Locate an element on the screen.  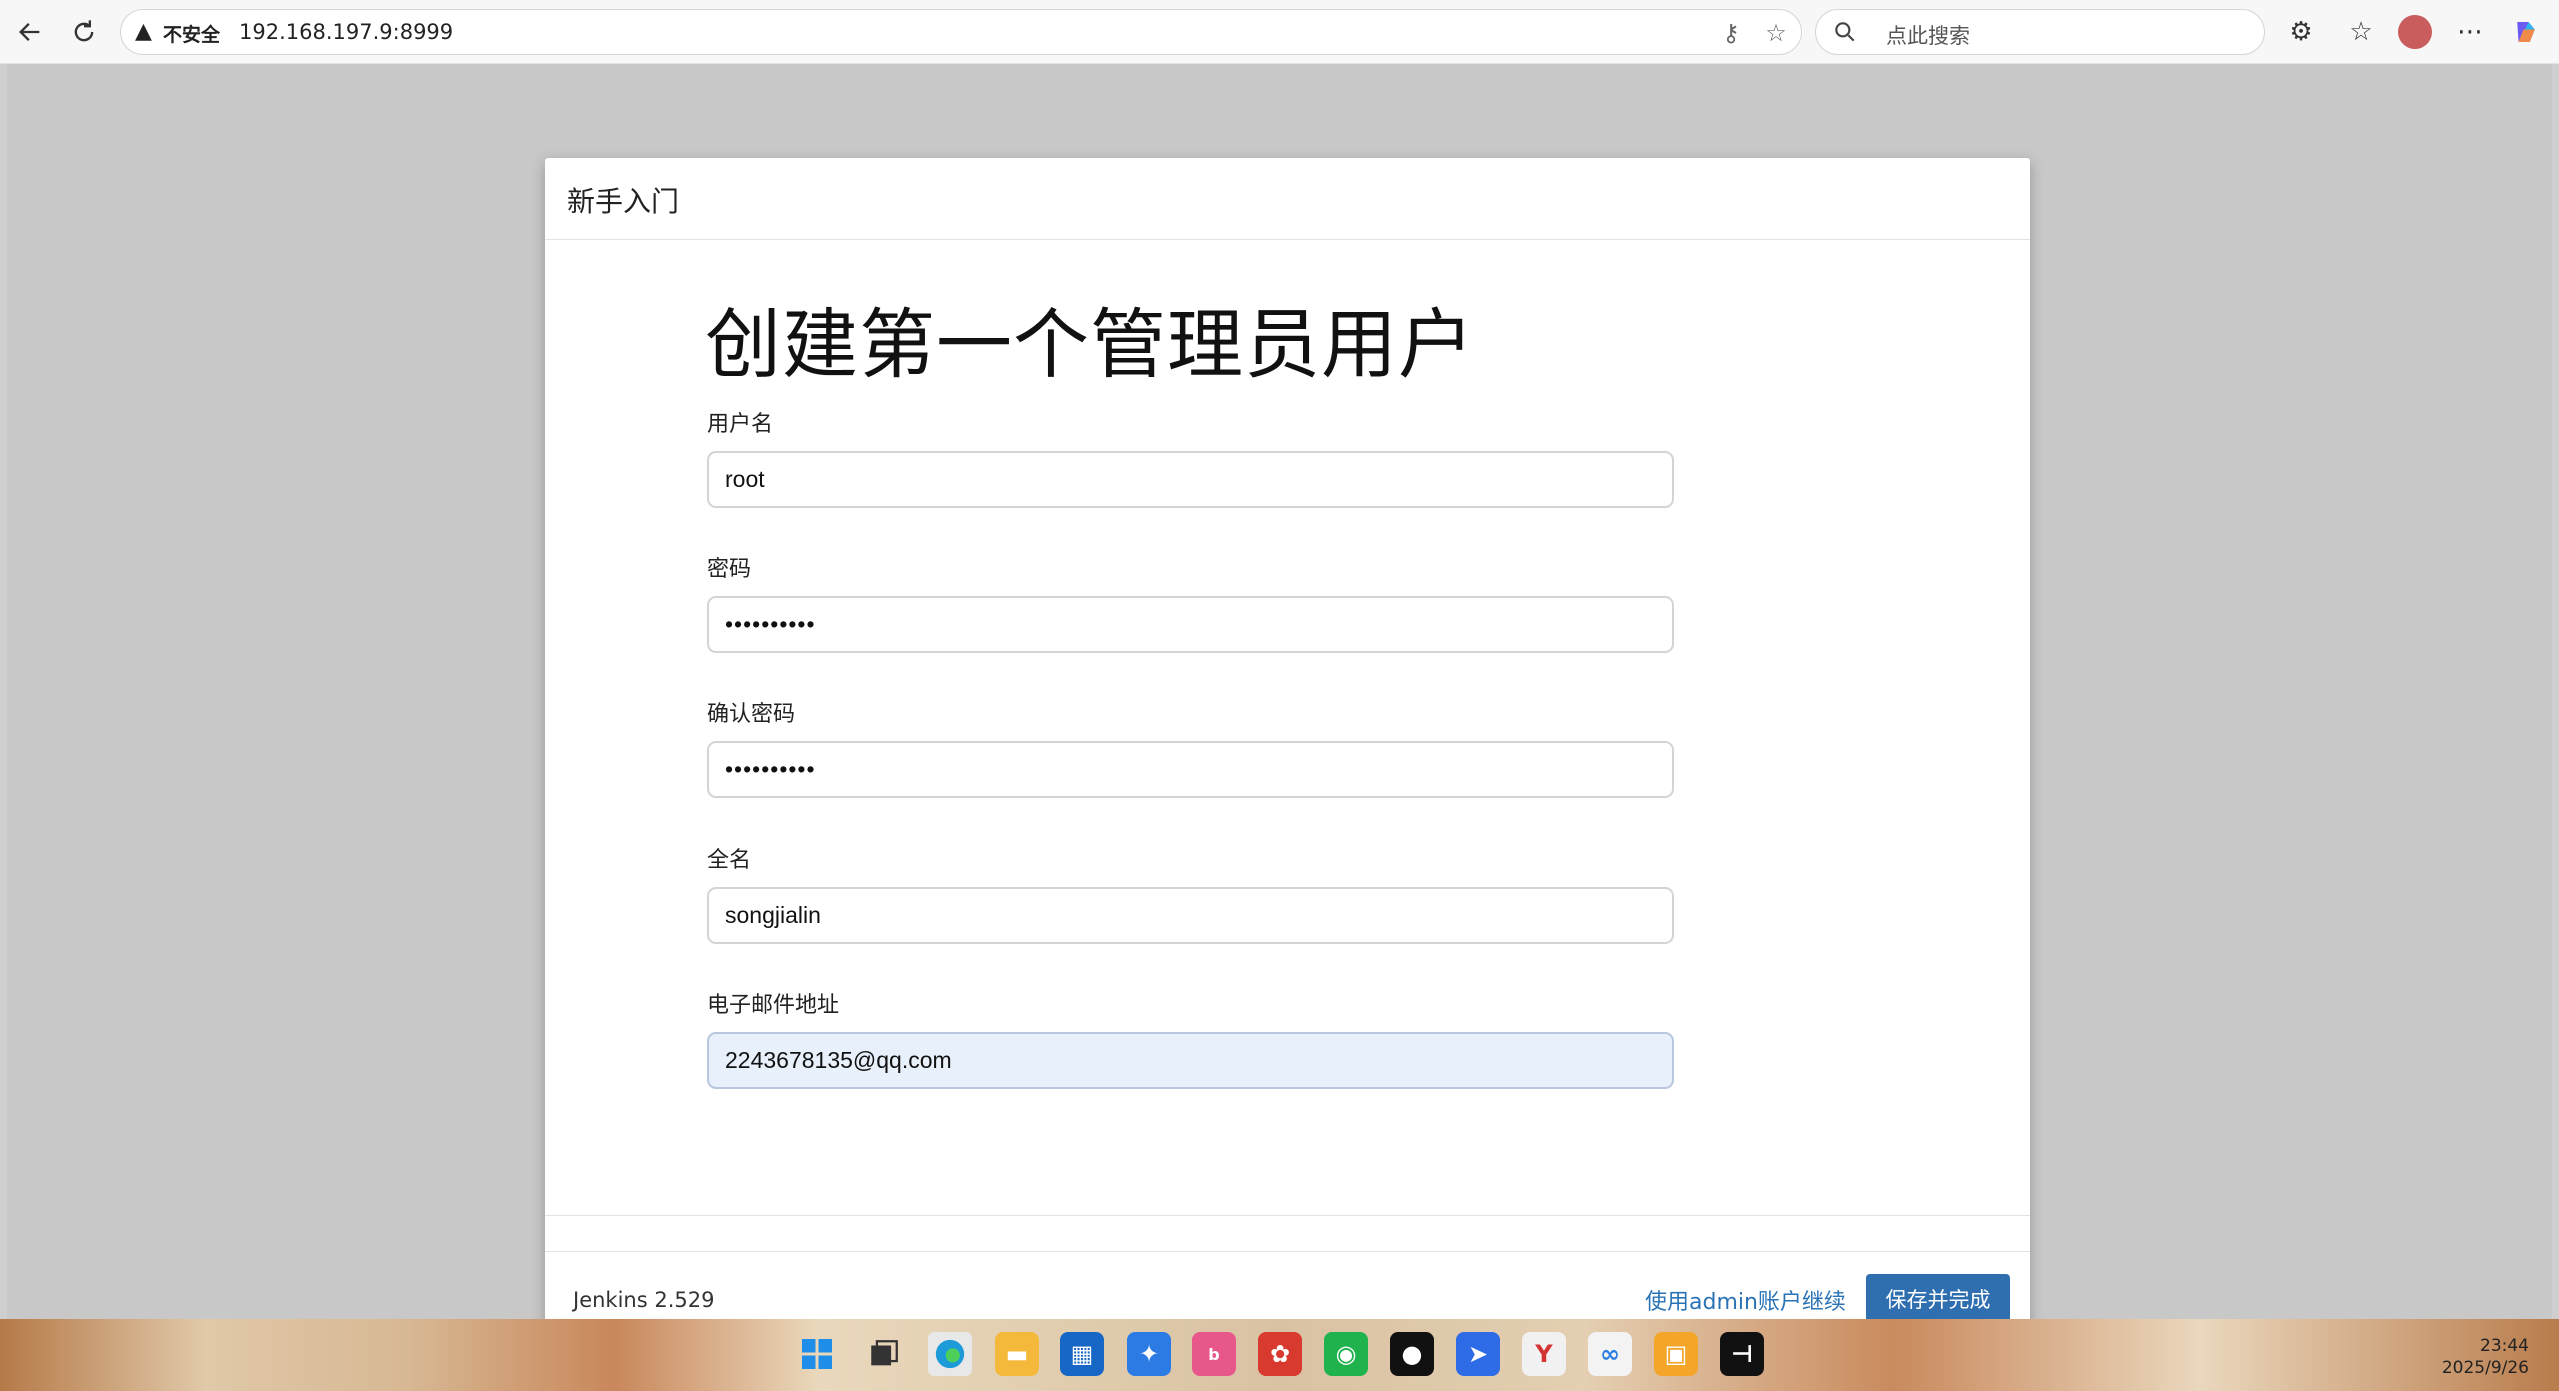
file-explorer-icon: ▬ is located at coordinates (1017, 1354).